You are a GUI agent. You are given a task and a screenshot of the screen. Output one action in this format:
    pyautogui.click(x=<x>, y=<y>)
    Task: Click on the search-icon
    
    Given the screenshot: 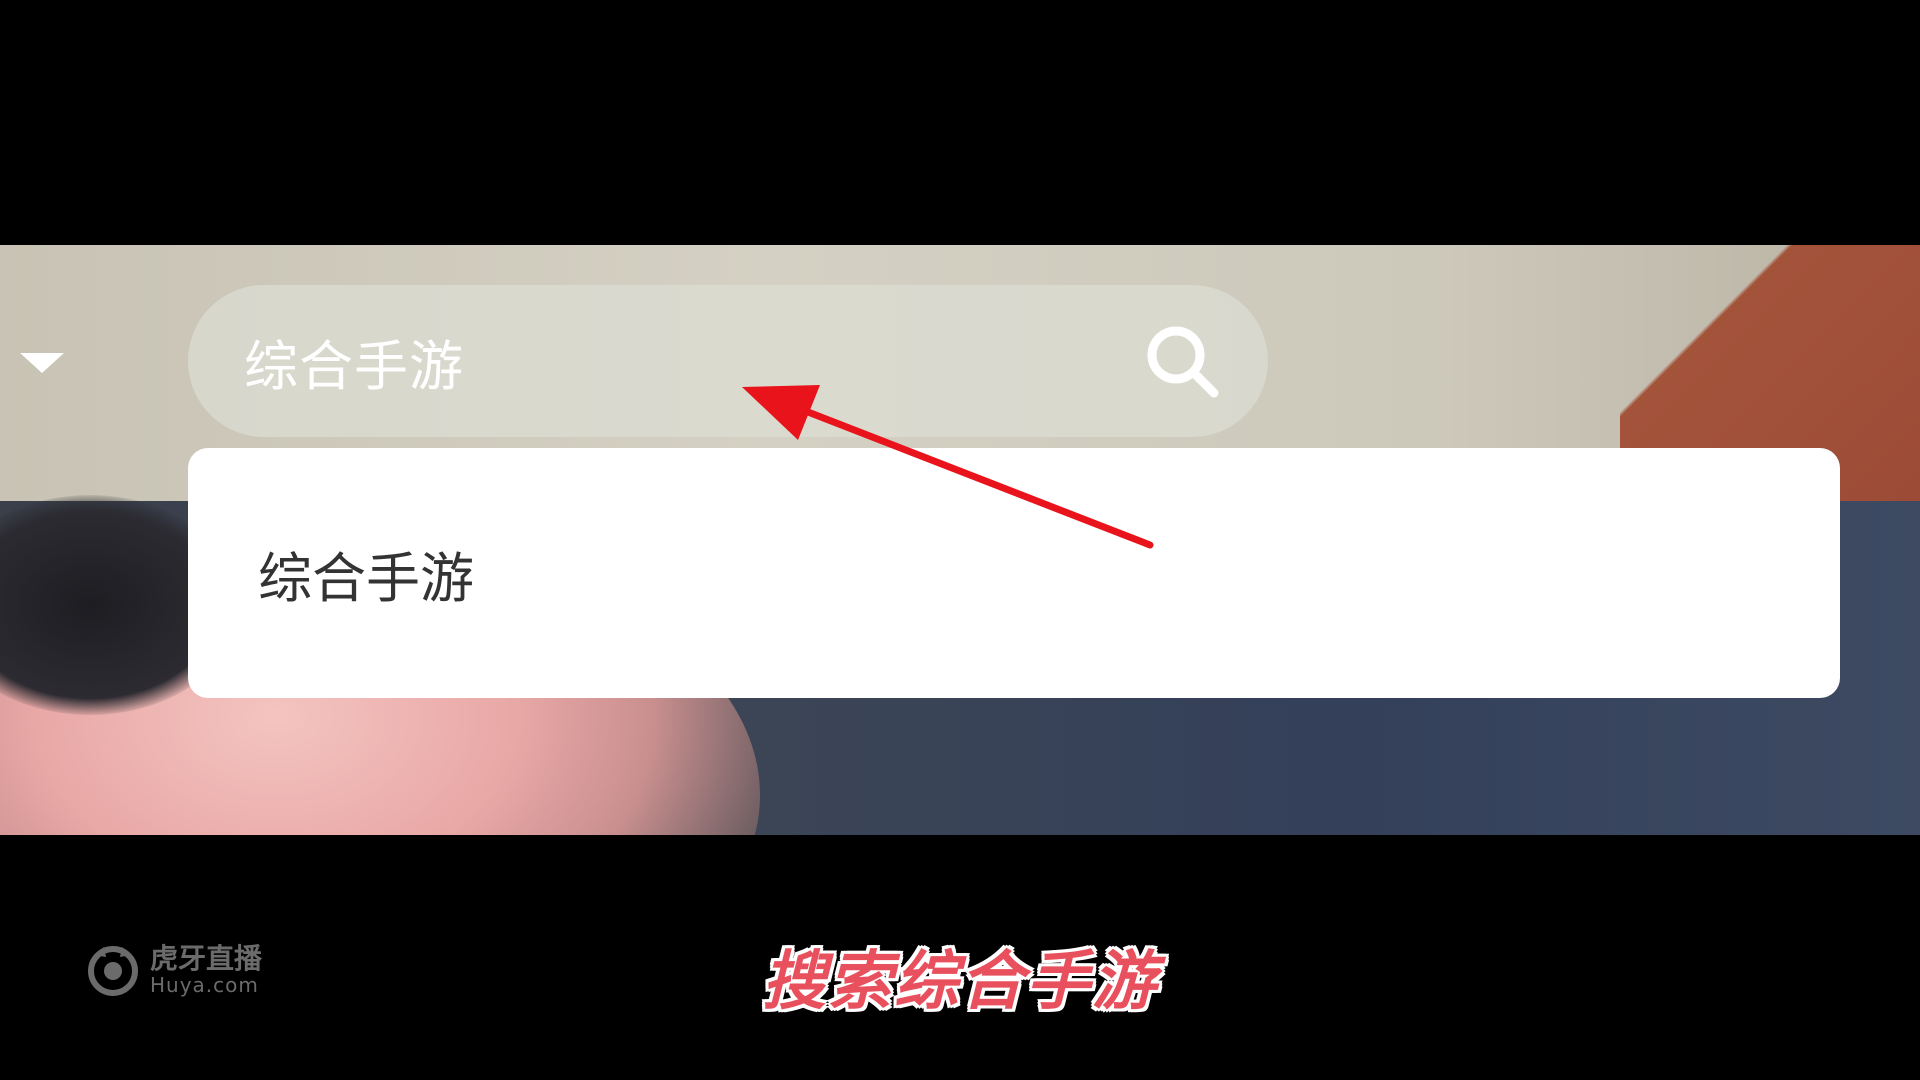 What is the action you would take?
    pyautogui.click(x=1182, y=361)
    